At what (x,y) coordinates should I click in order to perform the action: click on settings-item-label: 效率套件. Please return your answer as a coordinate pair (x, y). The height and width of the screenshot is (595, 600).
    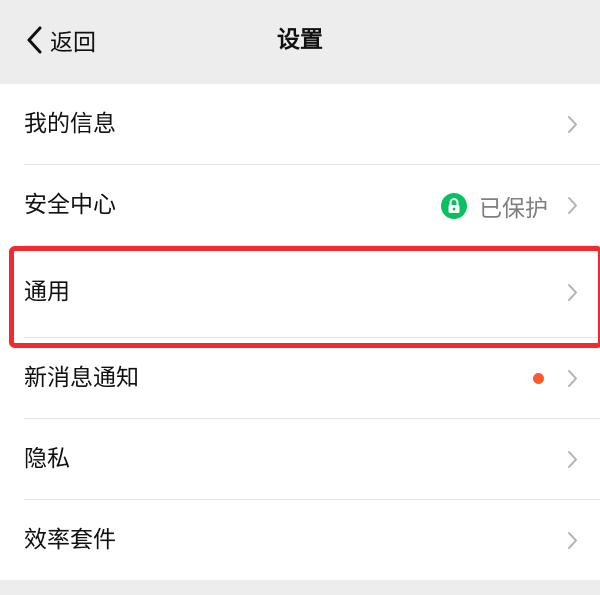
    Looking at the image, I should click on (70, 540).